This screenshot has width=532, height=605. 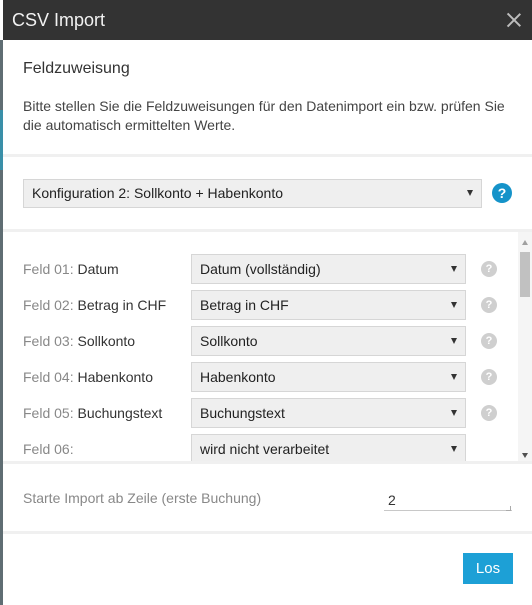 I want to click on field-select-value: Habenkonto, so click(x=238, y=377).